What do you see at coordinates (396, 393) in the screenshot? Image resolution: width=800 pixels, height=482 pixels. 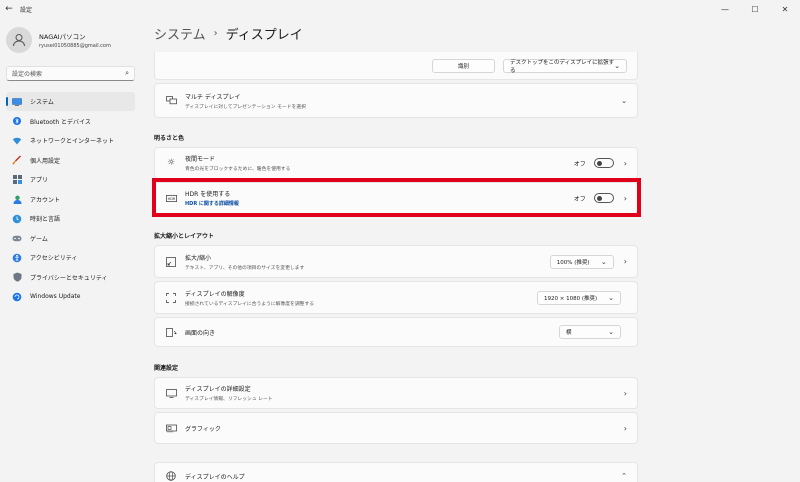 I see `advanced-display-card: ディスプレイの詳細設定 ディスプレイ情報、リフレッシュ レート ›` at bounding box center [396, 393].